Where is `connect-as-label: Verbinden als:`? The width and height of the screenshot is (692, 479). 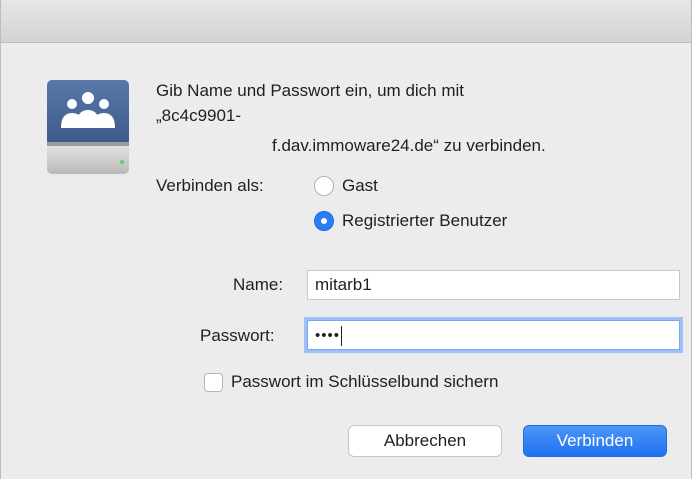
connect-as-label: Verbinden als: is located at coordinates (210, 185).